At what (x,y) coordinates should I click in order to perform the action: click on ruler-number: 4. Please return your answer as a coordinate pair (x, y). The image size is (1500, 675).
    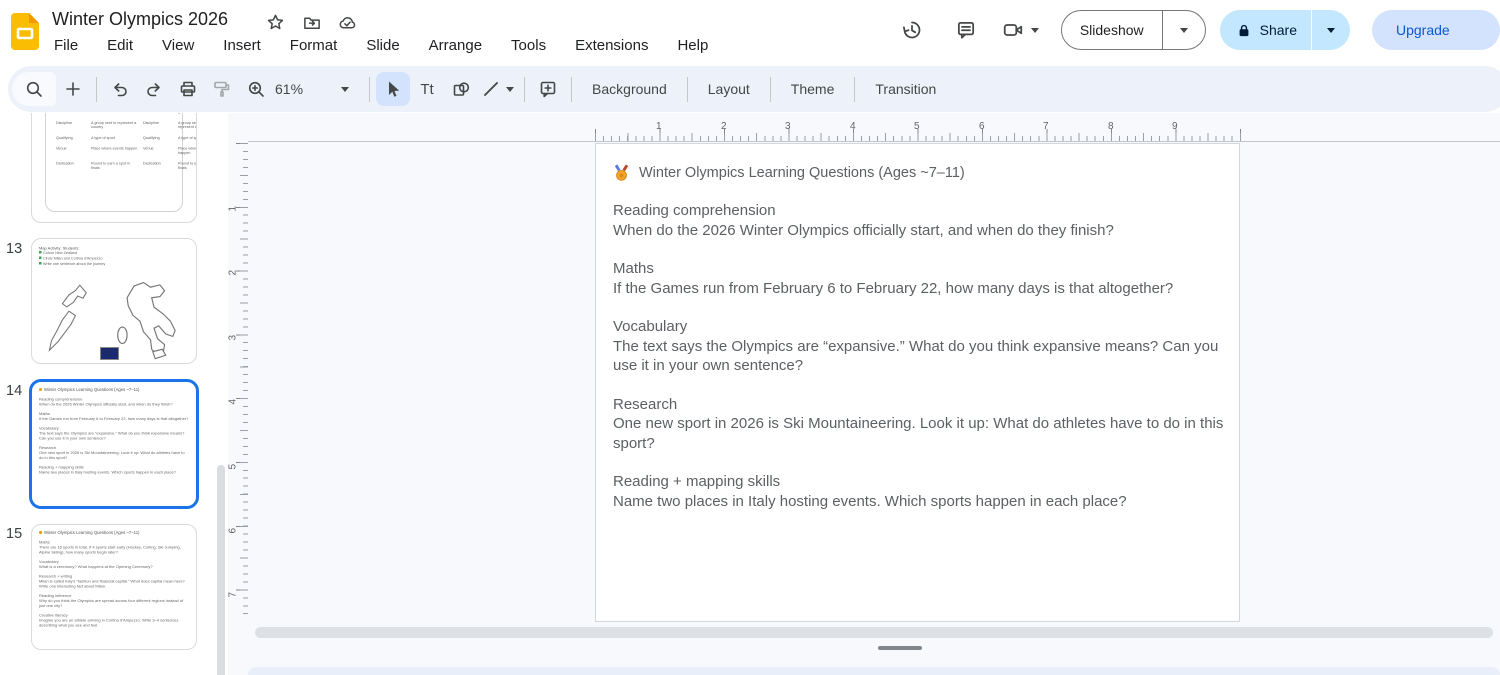
    Looking at the image, I should click on (233, 401).